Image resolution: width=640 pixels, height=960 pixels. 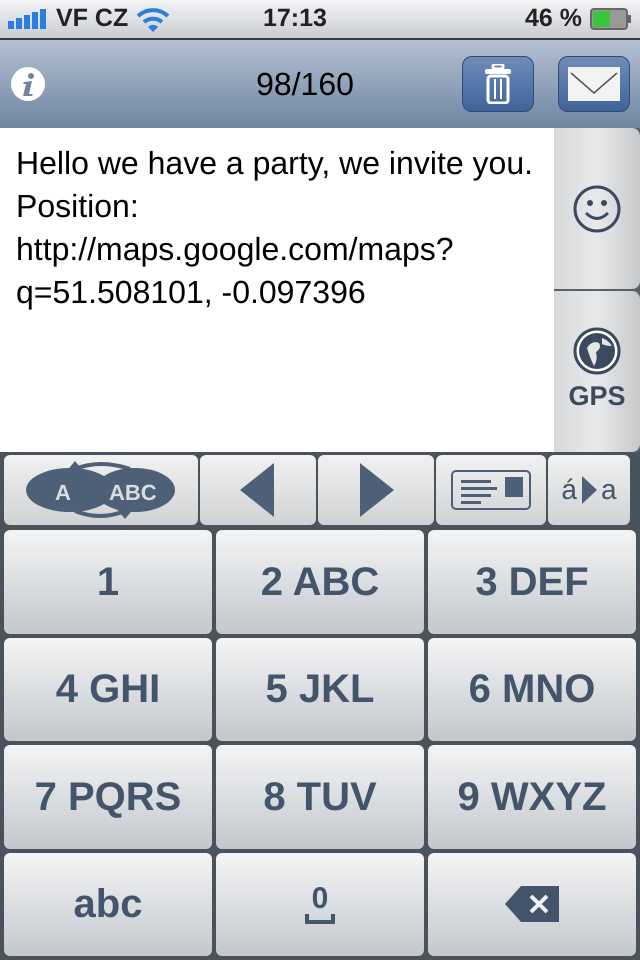 I want to click on backspace-icon, so click(x=532, y=904).